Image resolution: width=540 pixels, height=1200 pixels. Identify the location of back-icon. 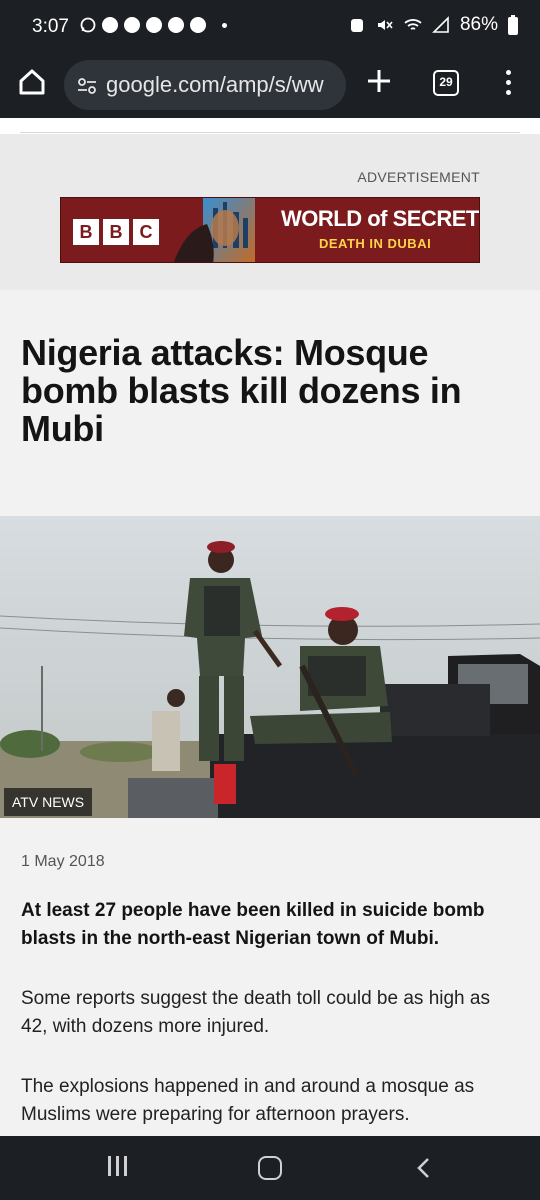
(424, 1168).